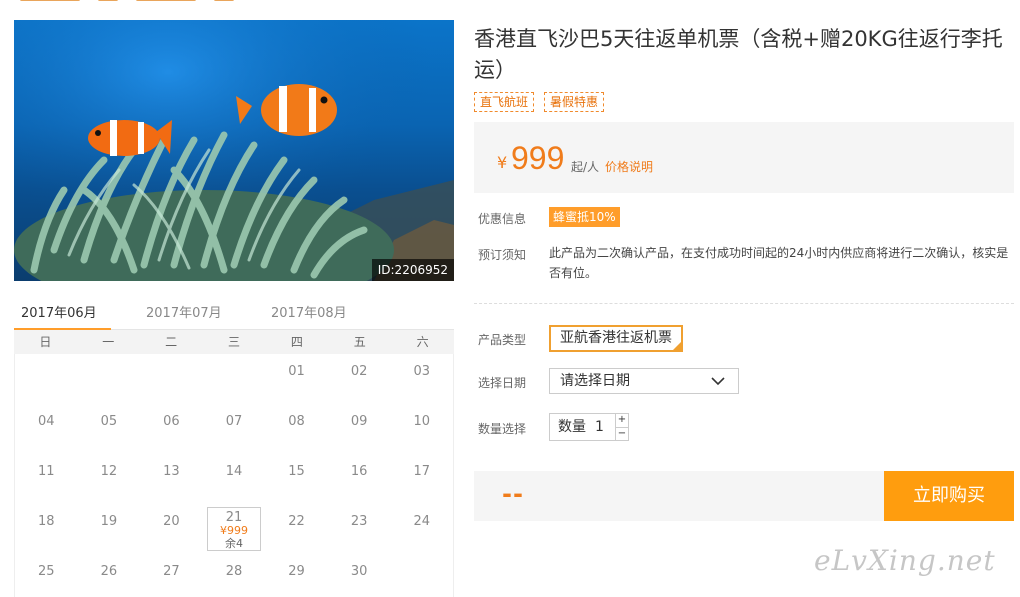  I want to click on calendar-day-number: 19, so click(109, 521).